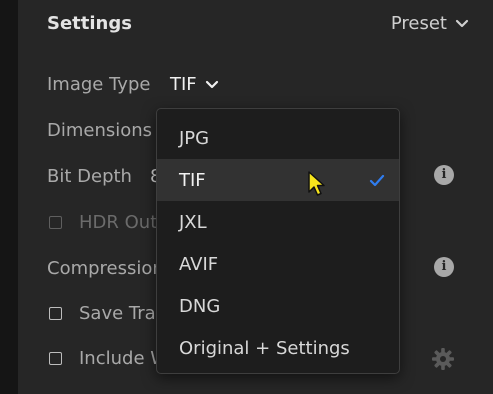 The image size is (493, 394). What do you see at coordinates (278, 222) in the screenshot?
I see `option-jxl: JXL` at bounding box center [278, 222].